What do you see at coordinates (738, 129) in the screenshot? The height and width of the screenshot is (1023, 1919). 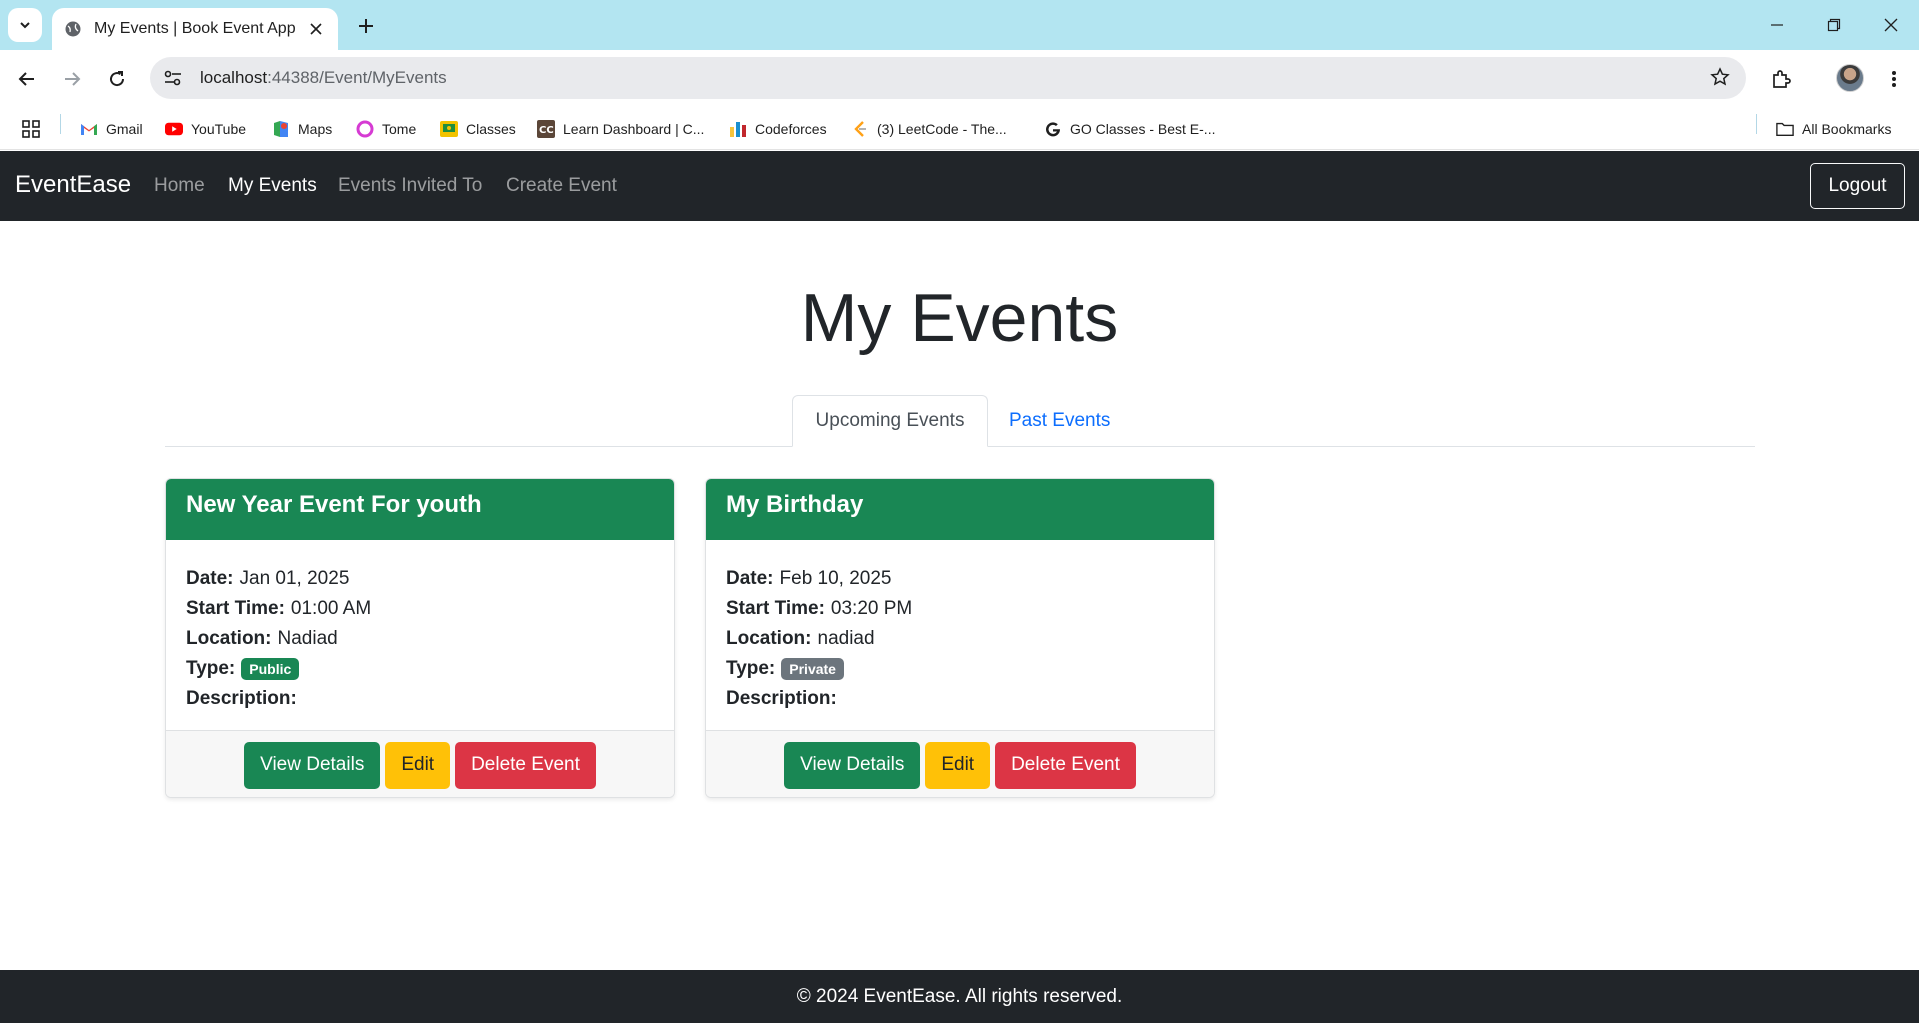 I see `codeforces-icon` at bounding box center [738, 129].